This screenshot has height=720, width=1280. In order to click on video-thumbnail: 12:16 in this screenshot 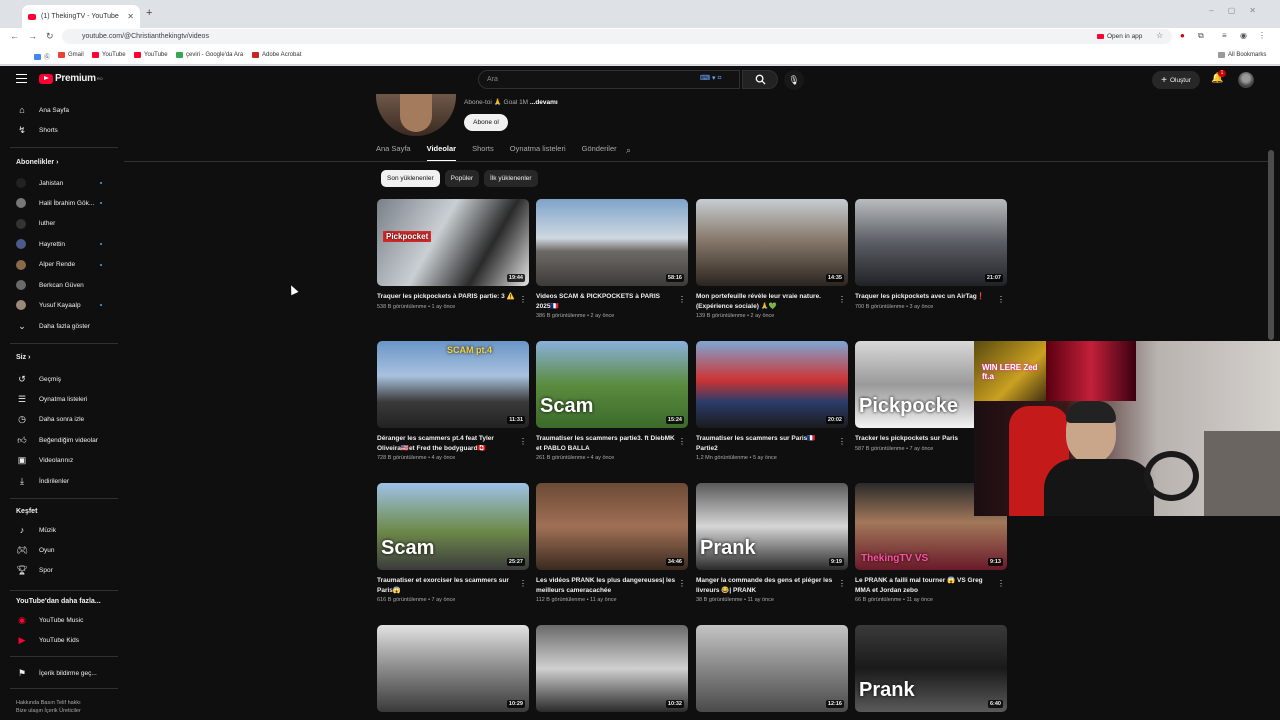, I will do `click(772, 668)`.